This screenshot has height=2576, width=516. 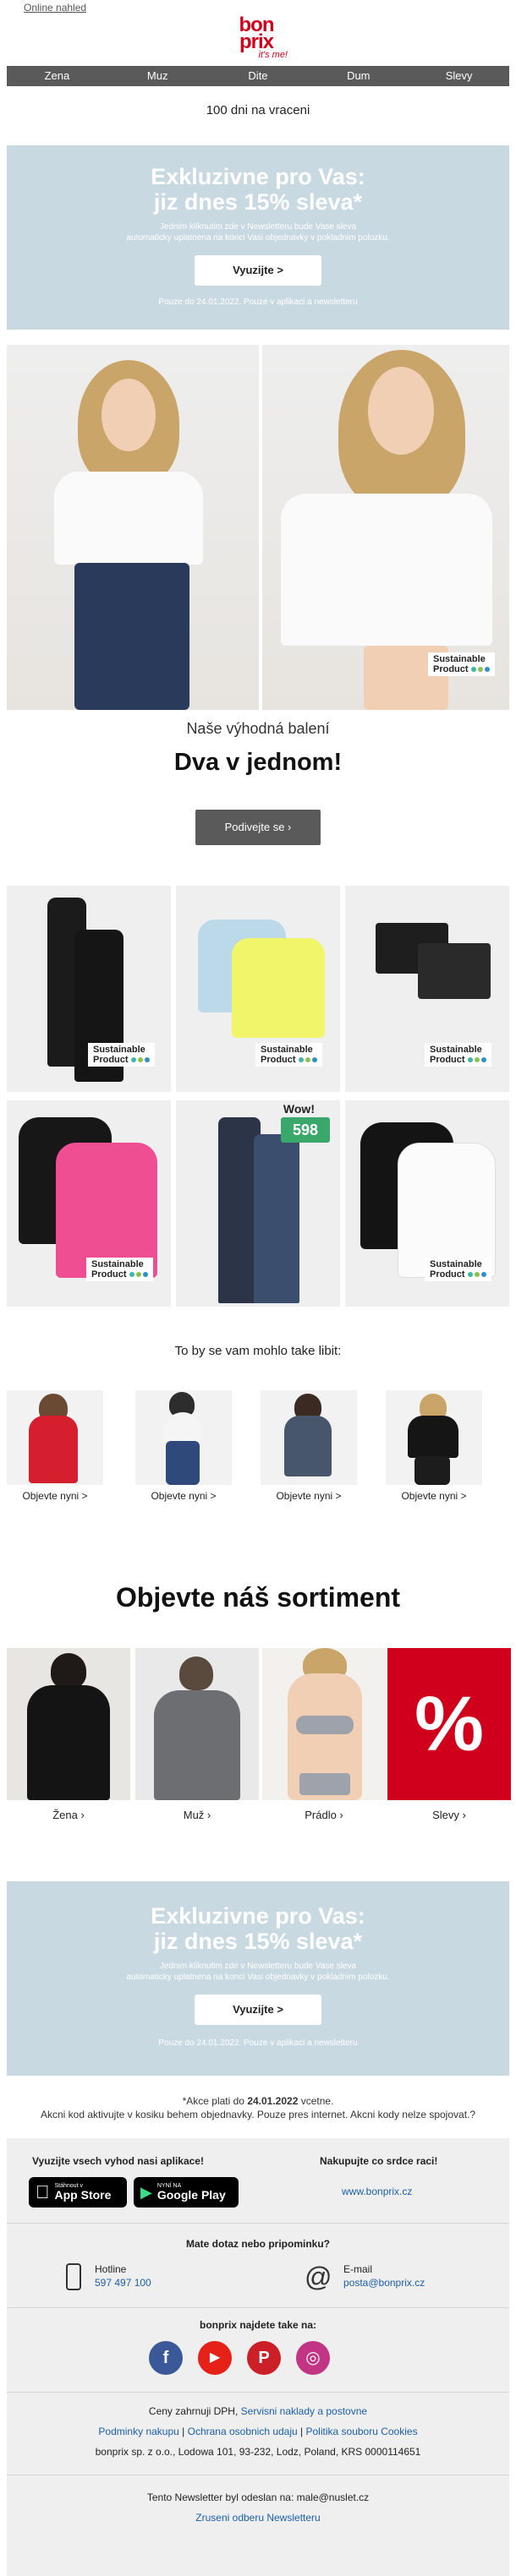 What do you see at coordinates (68, 1734) in the screenshot?
I see `category-women: Žena ›` at bounding box center [68, 1734].